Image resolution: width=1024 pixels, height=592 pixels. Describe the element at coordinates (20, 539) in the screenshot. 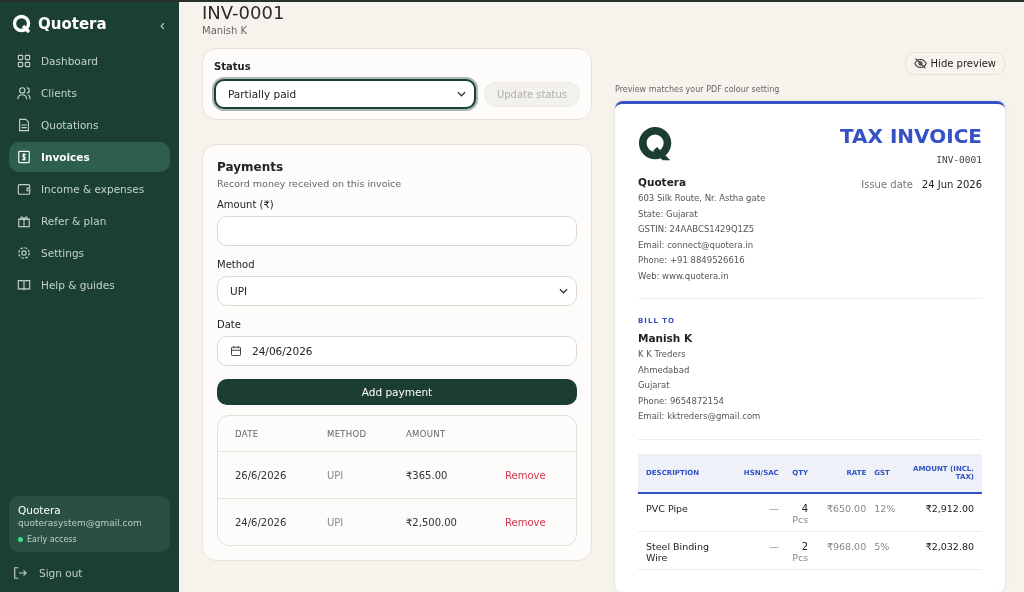

I see `status-dot` at that location.